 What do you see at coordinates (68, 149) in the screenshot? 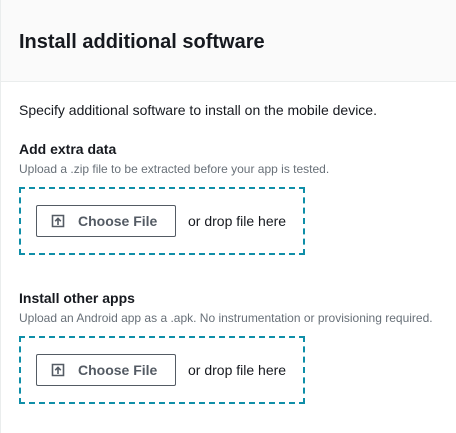
I see `extra-data-label: Add extra data` at bounding box center [68, 149].